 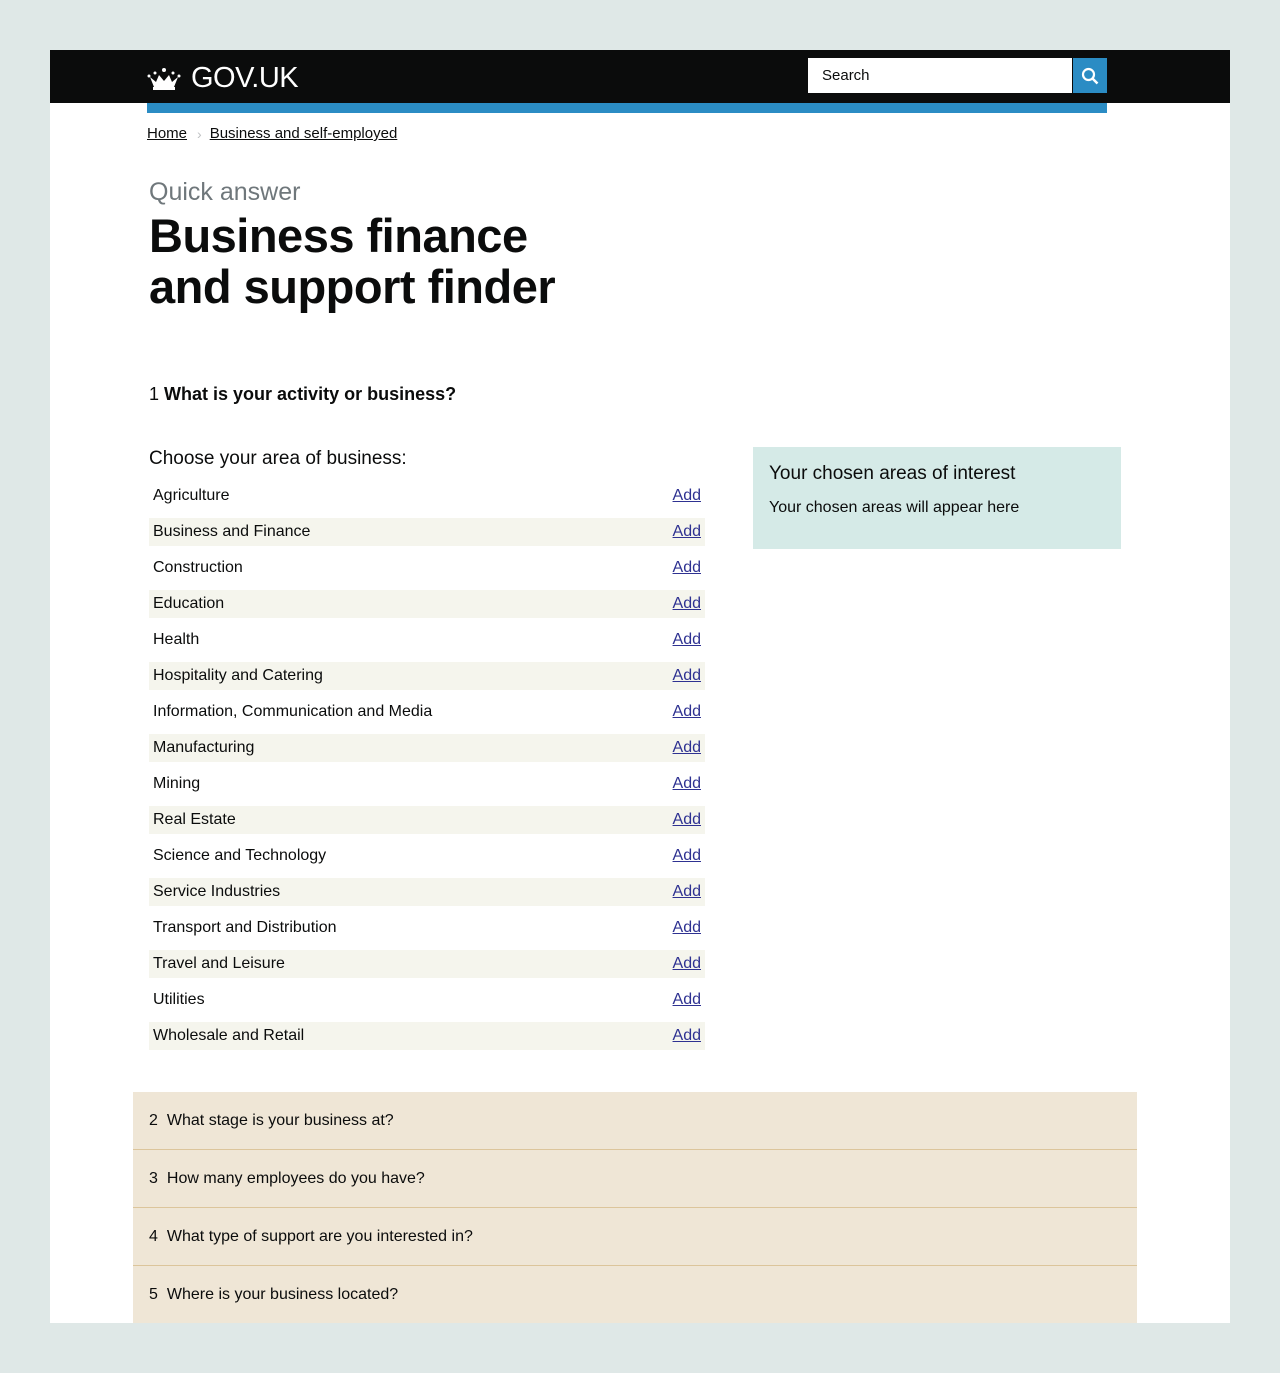 I want to click on area-row: Hospitality and Catering Add, so click(x=427, y=676).